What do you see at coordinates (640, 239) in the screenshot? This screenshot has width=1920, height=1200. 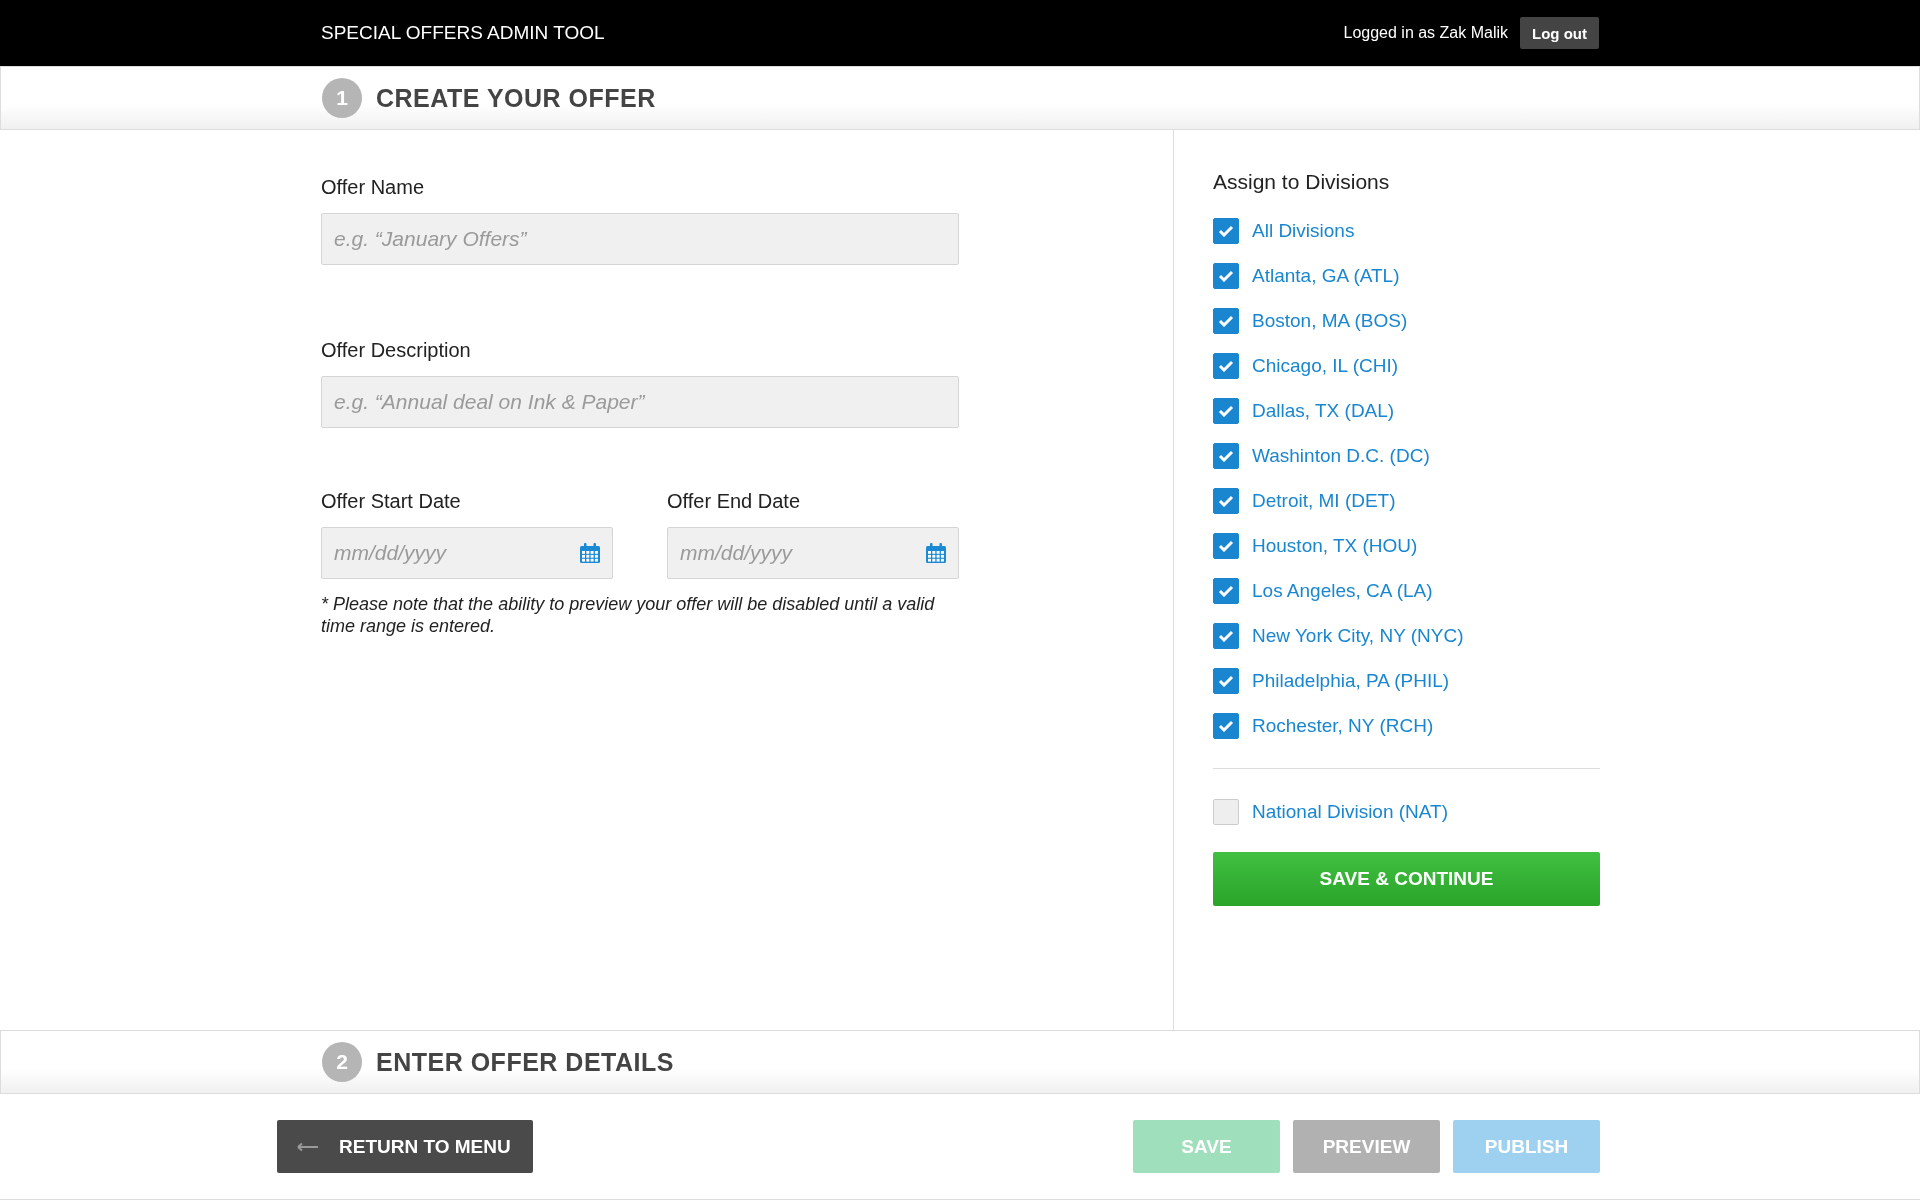 I see `offer-name-field: e.g. “January Offers”` at bounding box center [640, 239].